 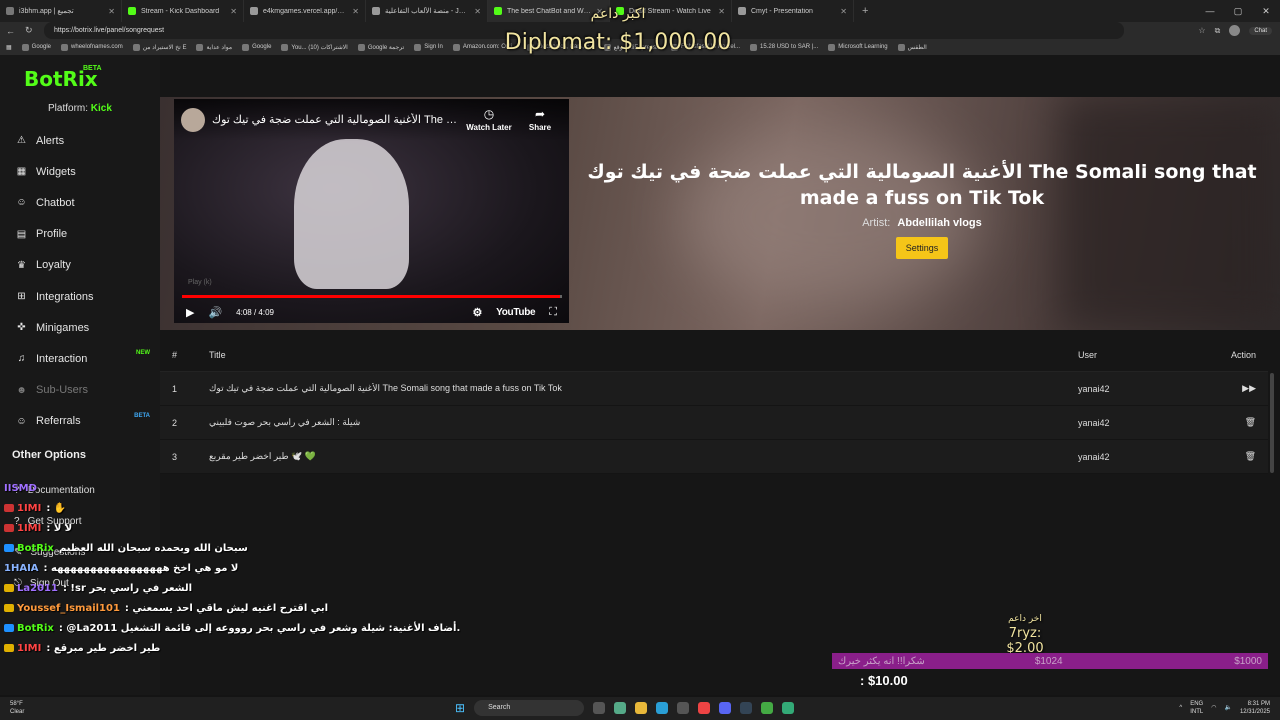 I want to click on browser-tab: Dead Stream - Watch Live ✕, so click(x=671, y=11).